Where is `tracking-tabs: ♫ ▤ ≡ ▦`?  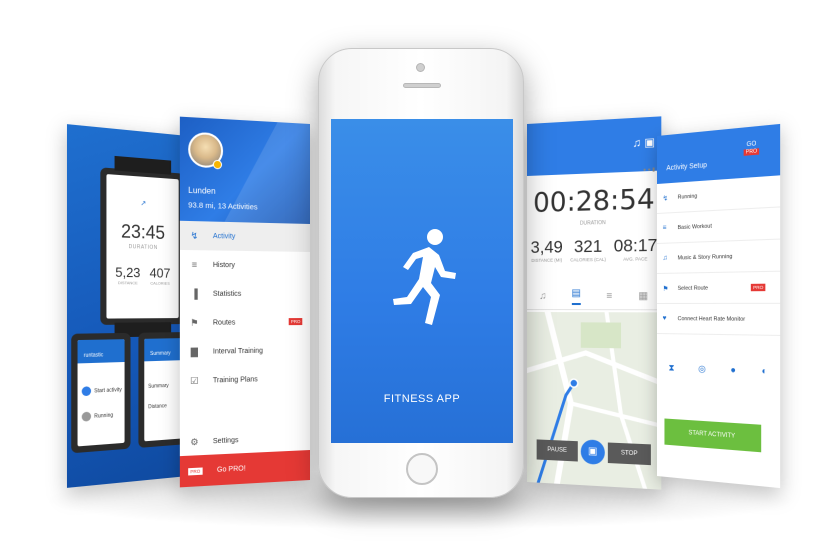
tracking-tabs: ♫ ▤ ≡ ▦ is located at coordinates (594, 297).